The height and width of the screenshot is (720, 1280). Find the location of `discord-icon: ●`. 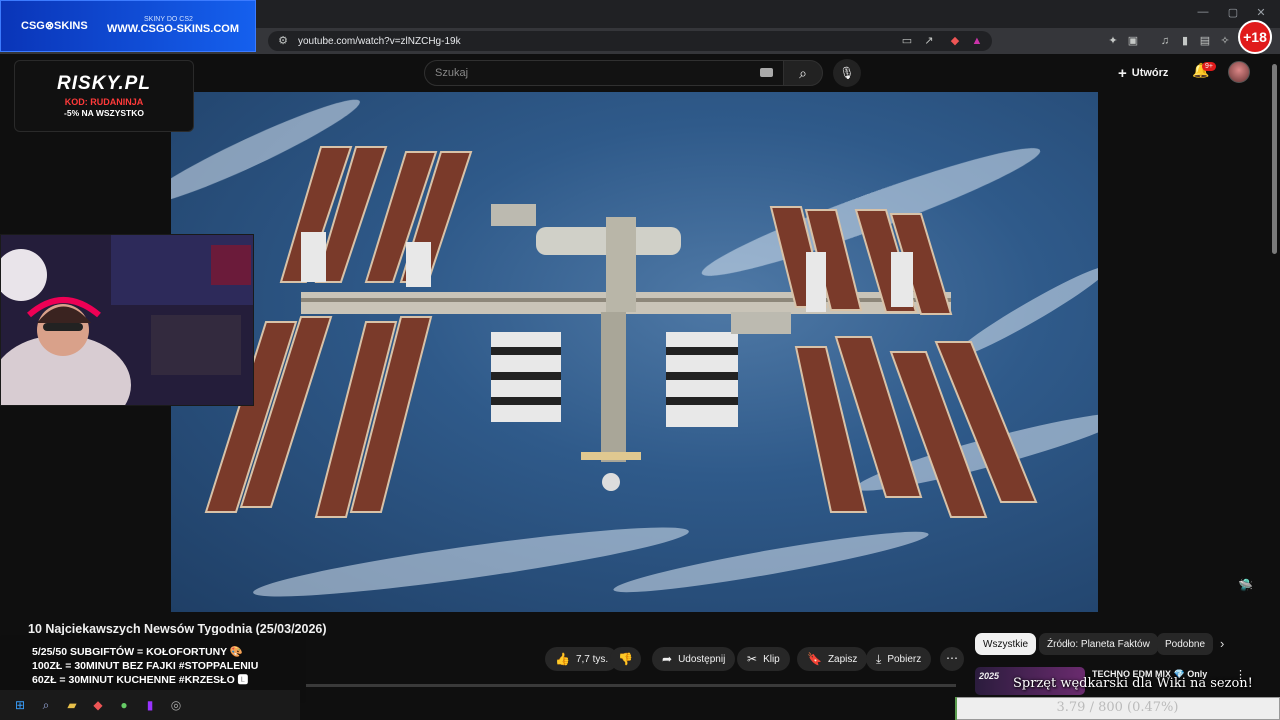

discord-icon: ● is located at coordinates (124, 705).